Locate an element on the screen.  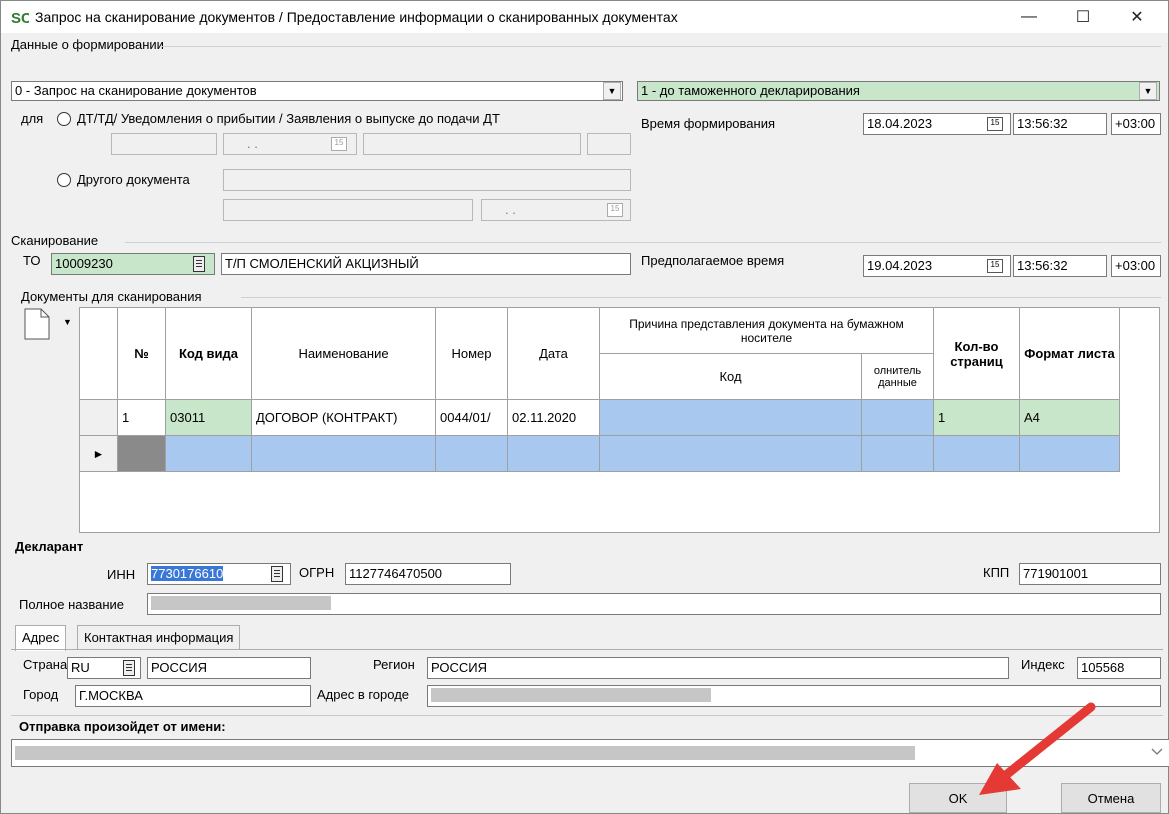
other-doc-number-field is located at coordinates (348, 210).